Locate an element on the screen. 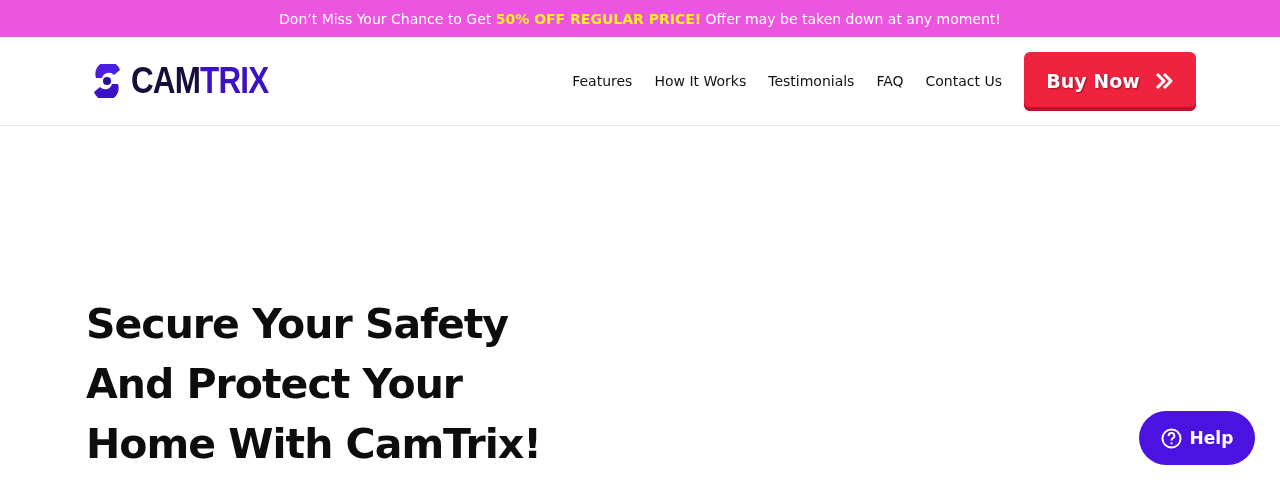 This screenshot has height=480, width=1280. double-chevron-icon is located at coordinates (1163, 81).